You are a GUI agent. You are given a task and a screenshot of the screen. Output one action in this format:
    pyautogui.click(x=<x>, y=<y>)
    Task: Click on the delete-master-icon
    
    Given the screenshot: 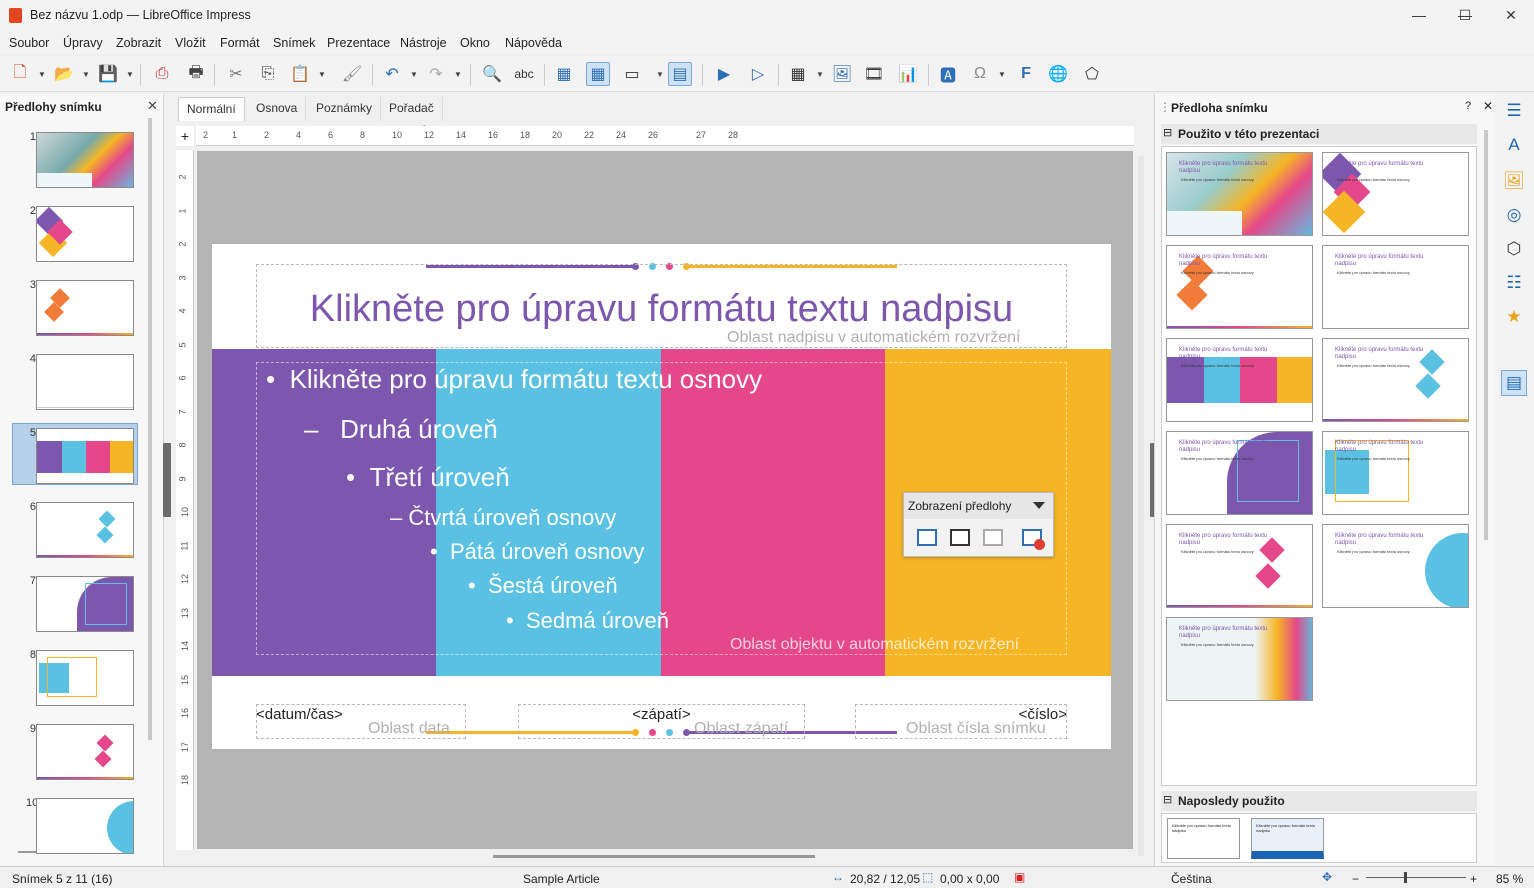 What is the action you would take?
    pyautogui.click(x=993, y=537)
    